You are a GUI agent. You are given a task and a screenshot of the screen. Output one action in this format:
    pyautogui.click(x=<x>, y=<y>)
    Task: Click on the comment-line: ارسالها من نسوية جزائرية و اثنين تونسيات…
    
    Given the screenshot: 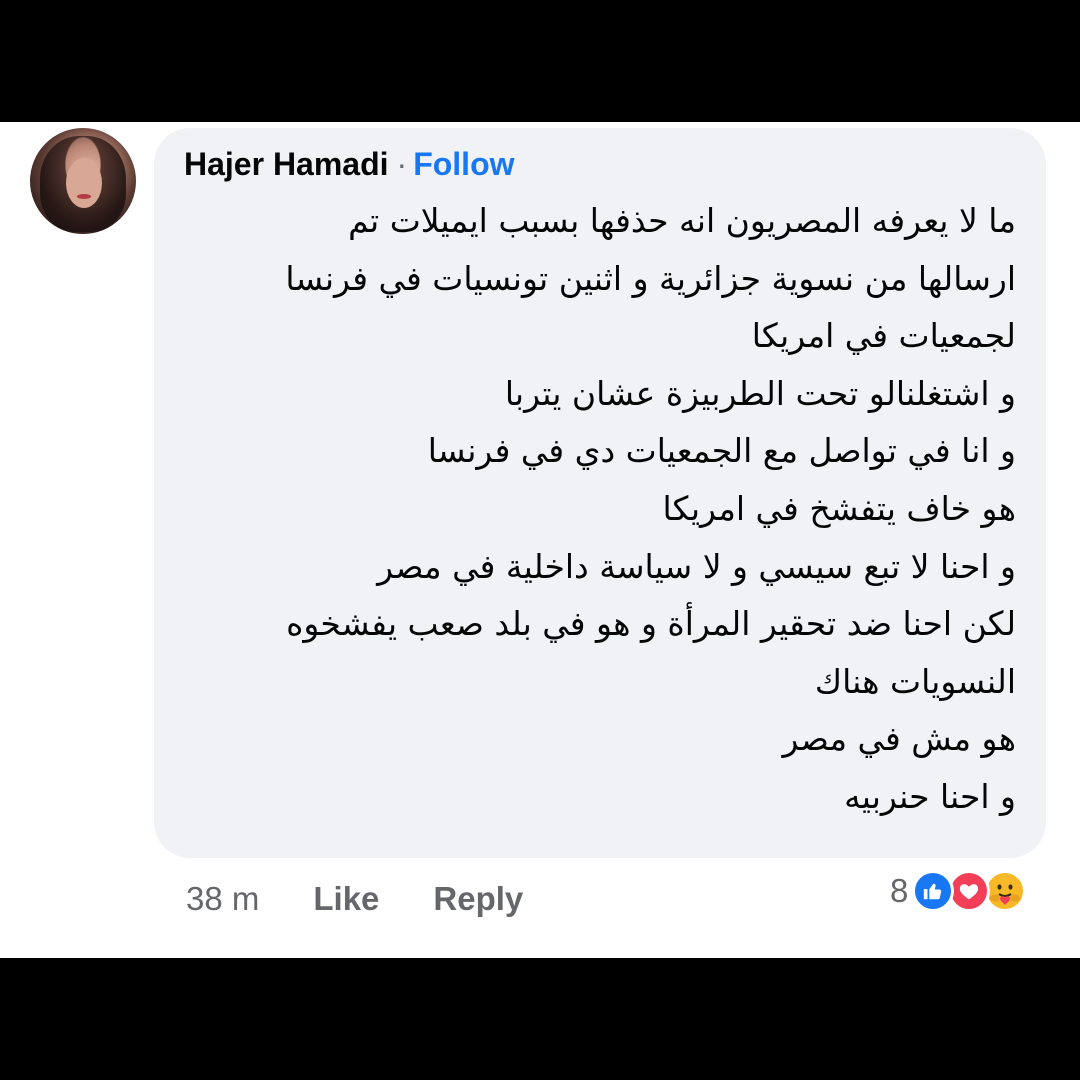 What is the action you would take?
    pyautogui.click(x=650, y=278)
    